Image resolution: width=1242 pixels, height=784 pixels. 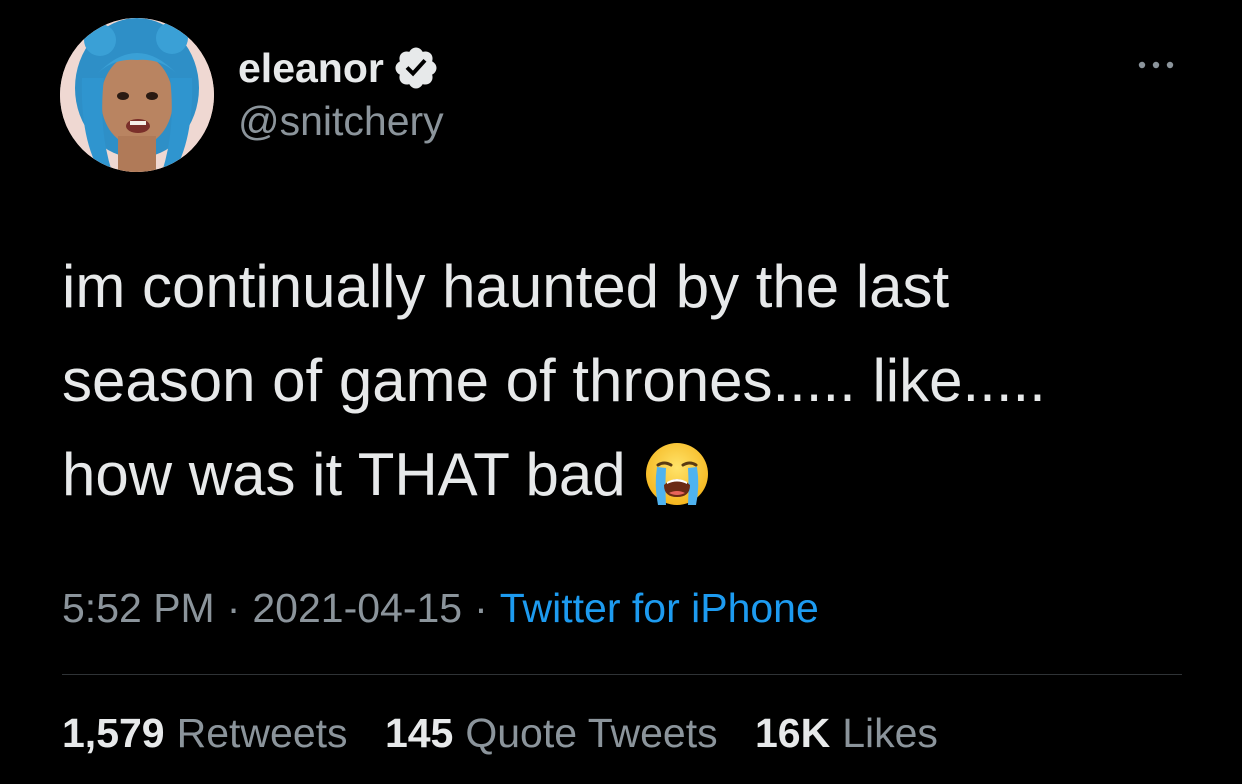 What do you see at coordinates (659, 608) in the screenshot?
I see `tweet-source-link: Twitter for iPhone` at bounding box center [659, 608].